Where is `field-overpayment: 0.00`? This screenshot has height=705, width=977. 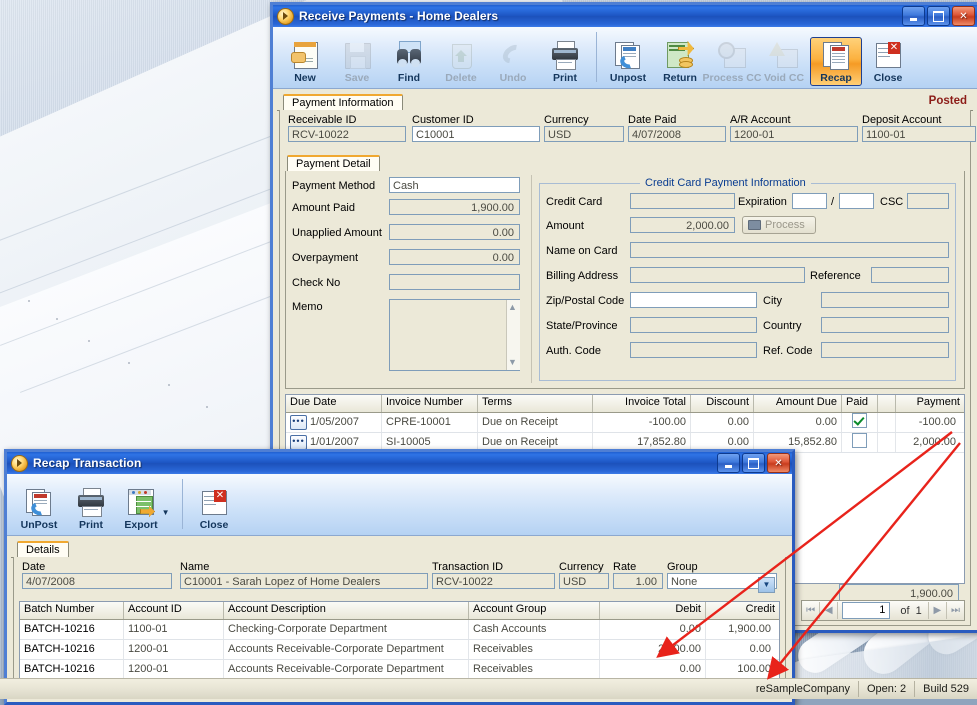 field-overpayment: 0.00 is located at coordinates (454, 257).